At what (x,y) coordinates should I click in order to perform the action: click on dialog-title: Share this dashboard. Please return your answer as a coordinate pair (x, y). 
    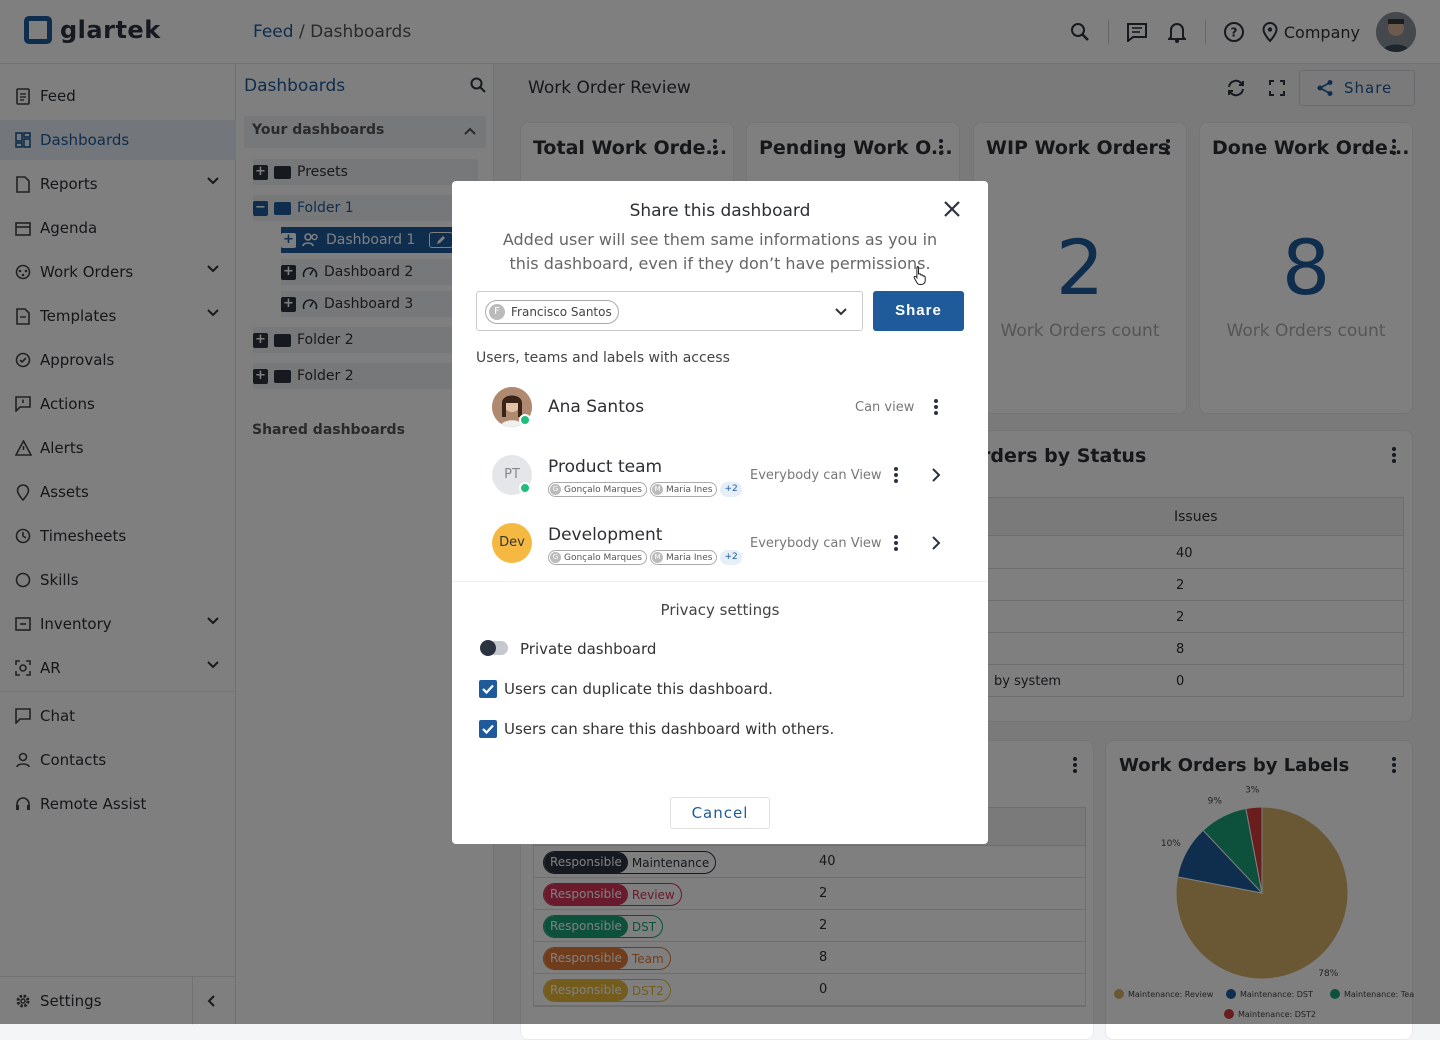
    Looking at the image, I should click on (720, 211).